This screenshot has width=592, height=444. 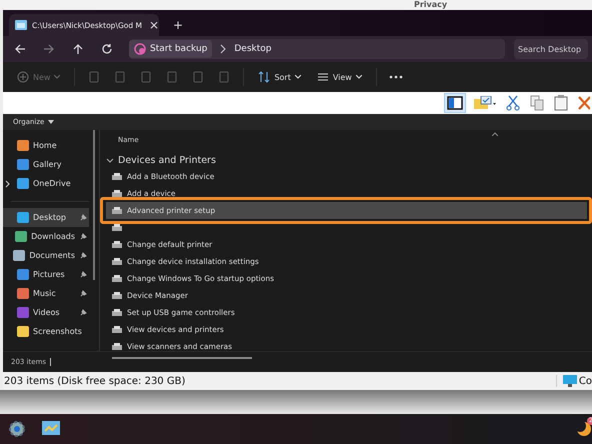 What do you see at coordinates (46, 312) in the screenshot?
I see `sidebar-item: Videos` at bounding box center [46, 312].